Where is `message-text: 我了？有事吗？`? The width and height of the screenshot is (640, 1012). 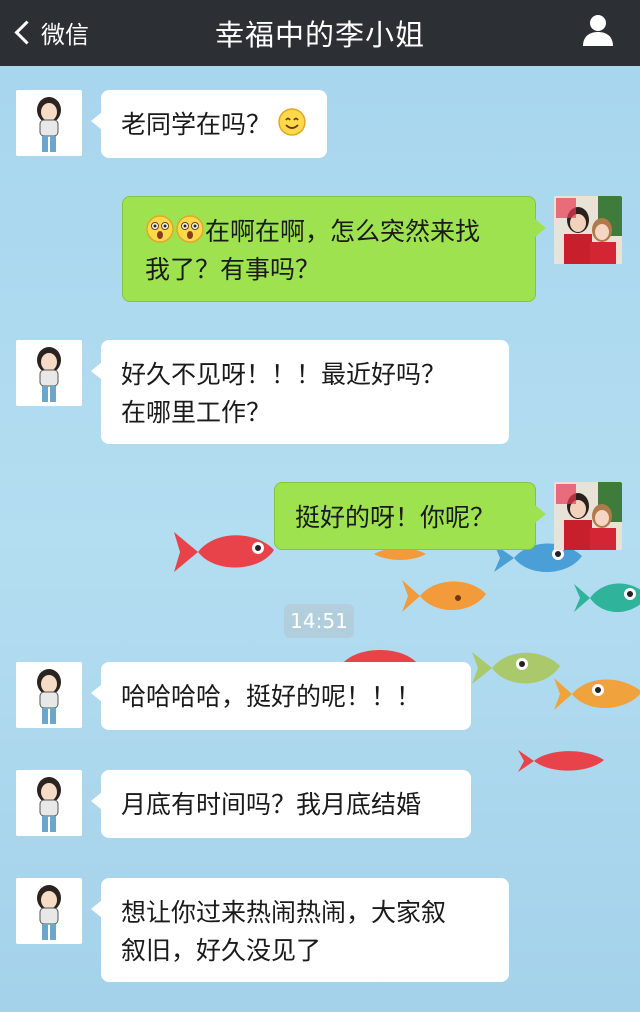
message-text: 我了？有事吗？ is located at coordinates (233, 269).